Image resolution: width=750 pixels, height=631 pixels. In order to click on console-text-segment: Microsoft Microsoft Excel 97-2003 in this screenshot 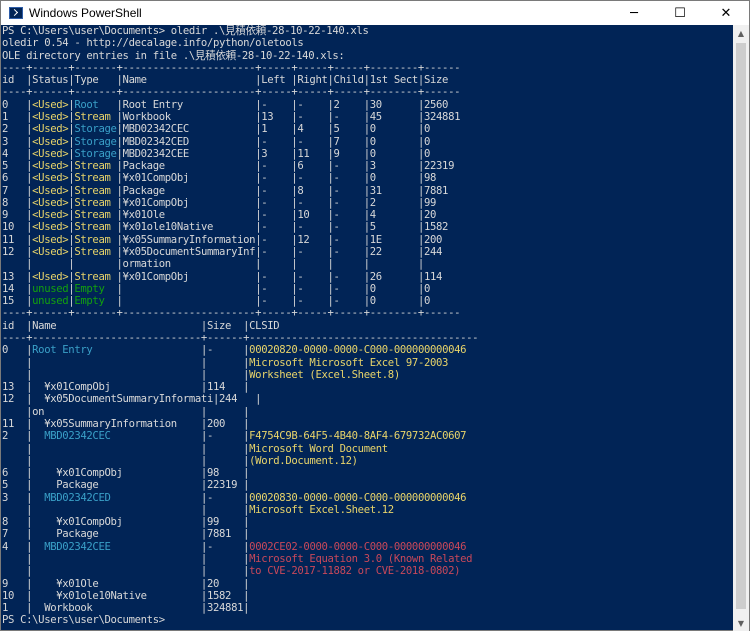, I will do `click(349, 362)`.